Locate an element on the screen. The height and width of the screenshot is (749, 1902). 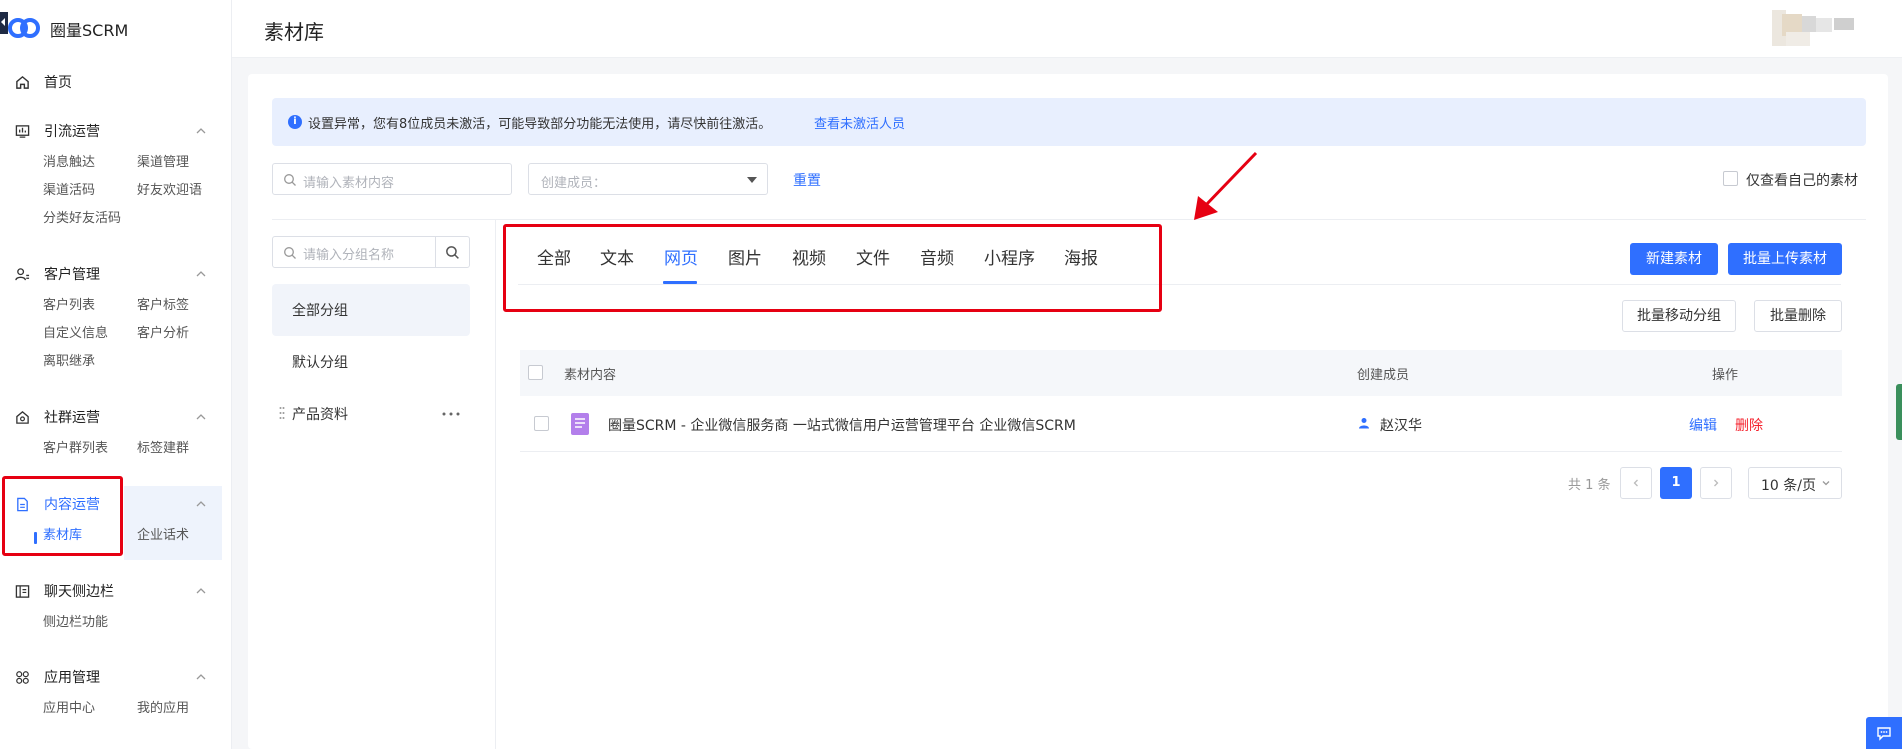
batch-upload-button: 批量上传素材 is located at coordinates (1785, 259).